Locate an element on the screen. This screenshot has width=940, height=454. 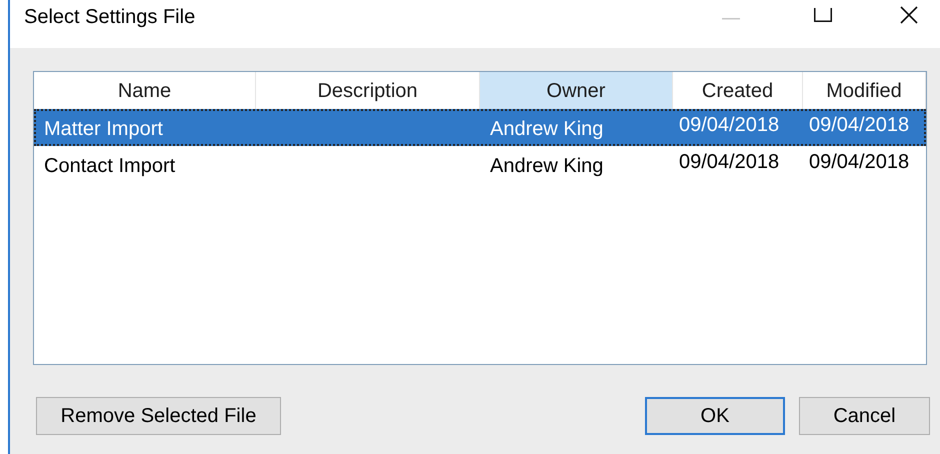
window-title: Select Settings File is located at coordinates (110, 17).